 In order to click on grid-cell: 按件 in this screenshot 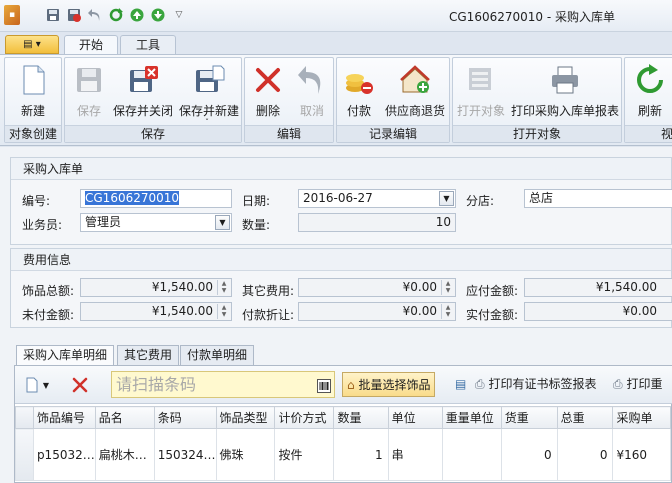, I will do `click(304, 454)`.